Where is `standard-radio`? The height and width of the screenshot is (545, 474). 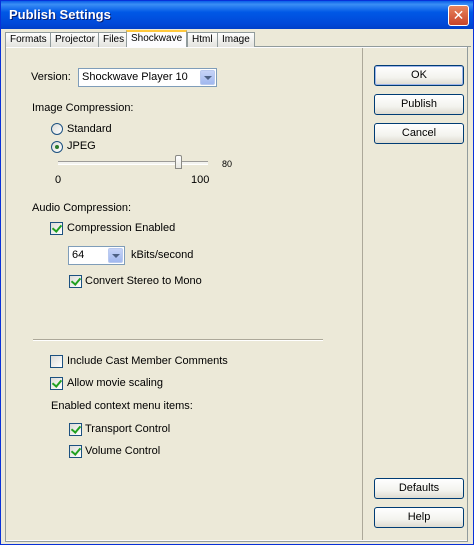 standard-radio is located at coordinates (57, 129).